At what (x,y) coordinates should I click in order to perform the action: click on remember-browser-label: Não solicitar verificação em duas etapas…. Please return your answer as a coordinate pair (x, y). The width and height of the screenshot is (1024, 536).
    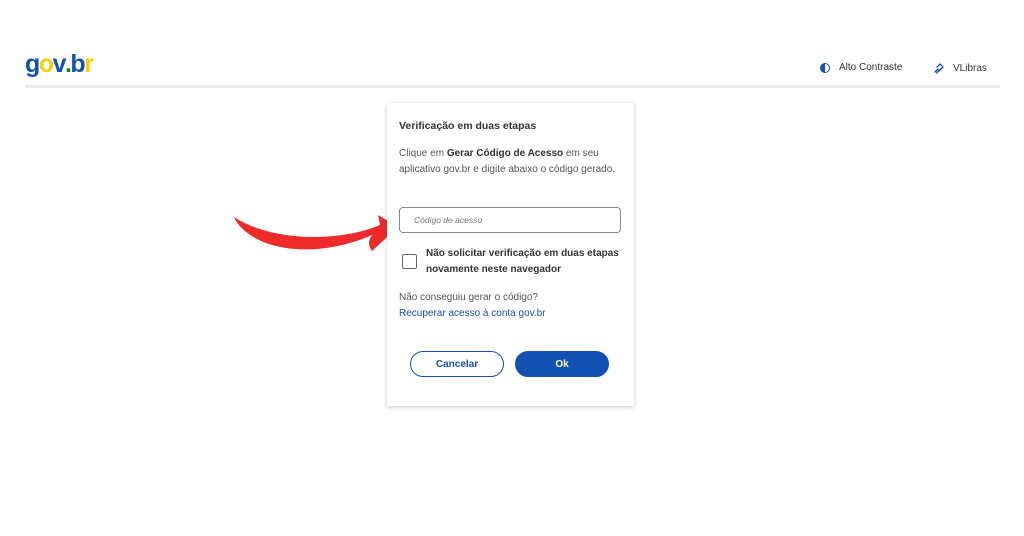
    Looking at the image, I should click on (526, 261).